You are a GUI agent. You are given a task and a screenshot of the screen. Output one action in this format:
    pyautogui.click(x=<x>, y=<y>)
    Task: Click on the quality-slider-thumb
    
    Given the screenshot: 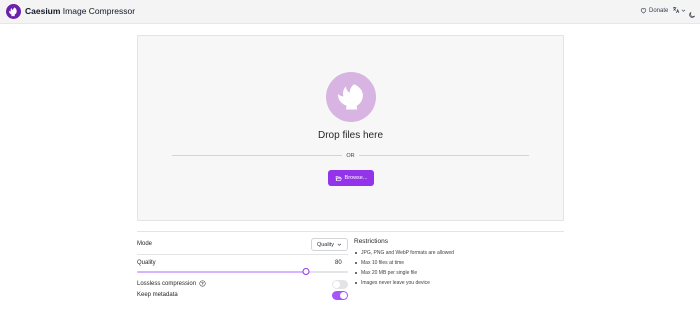 What is the action you would take?
    pyautogui.click(x=306, y=271)
    